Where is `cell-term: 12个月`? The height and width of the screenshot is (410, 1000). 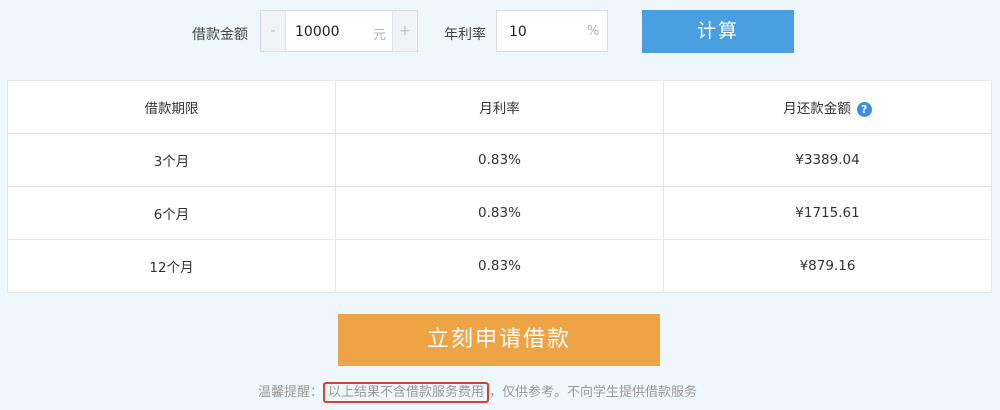
cell-term: 12个月 is located at coordinates (171, 266).